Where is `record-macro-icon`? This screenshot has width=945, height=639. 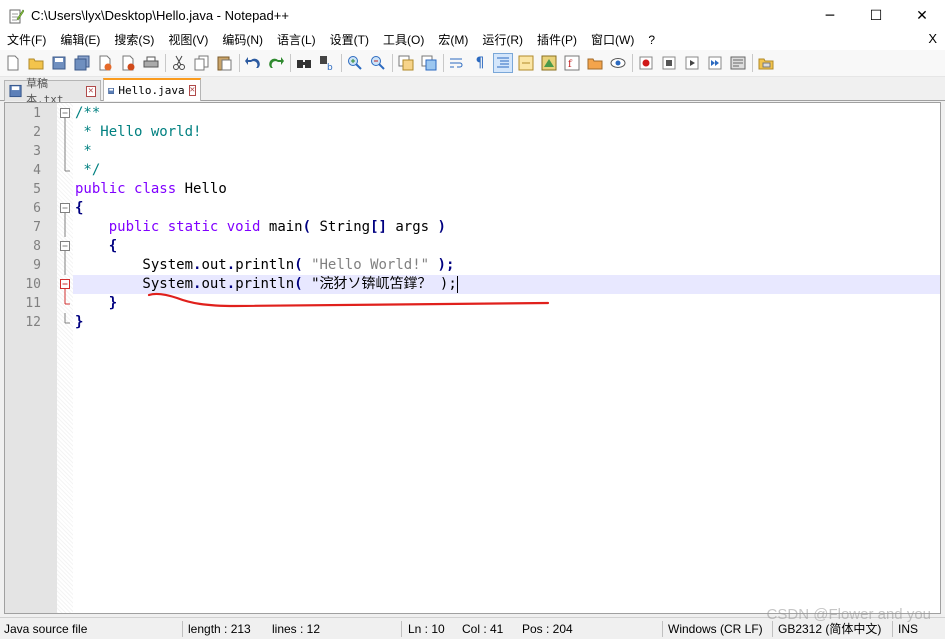
record-macro-icon is located at coordinates (646, 63).